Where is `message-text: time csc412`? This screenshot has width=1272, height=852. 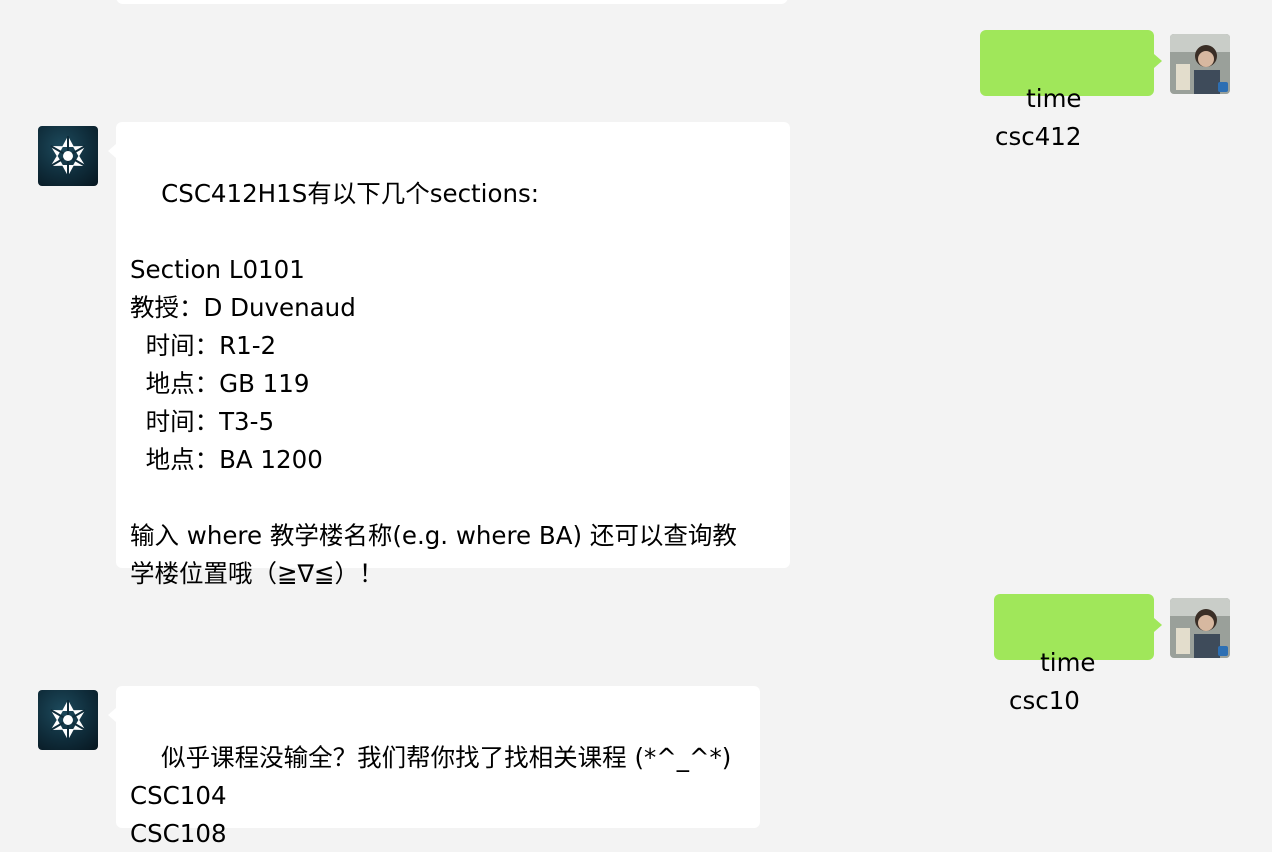
message-text: time csc412 is located at coordinates (1042, 117).